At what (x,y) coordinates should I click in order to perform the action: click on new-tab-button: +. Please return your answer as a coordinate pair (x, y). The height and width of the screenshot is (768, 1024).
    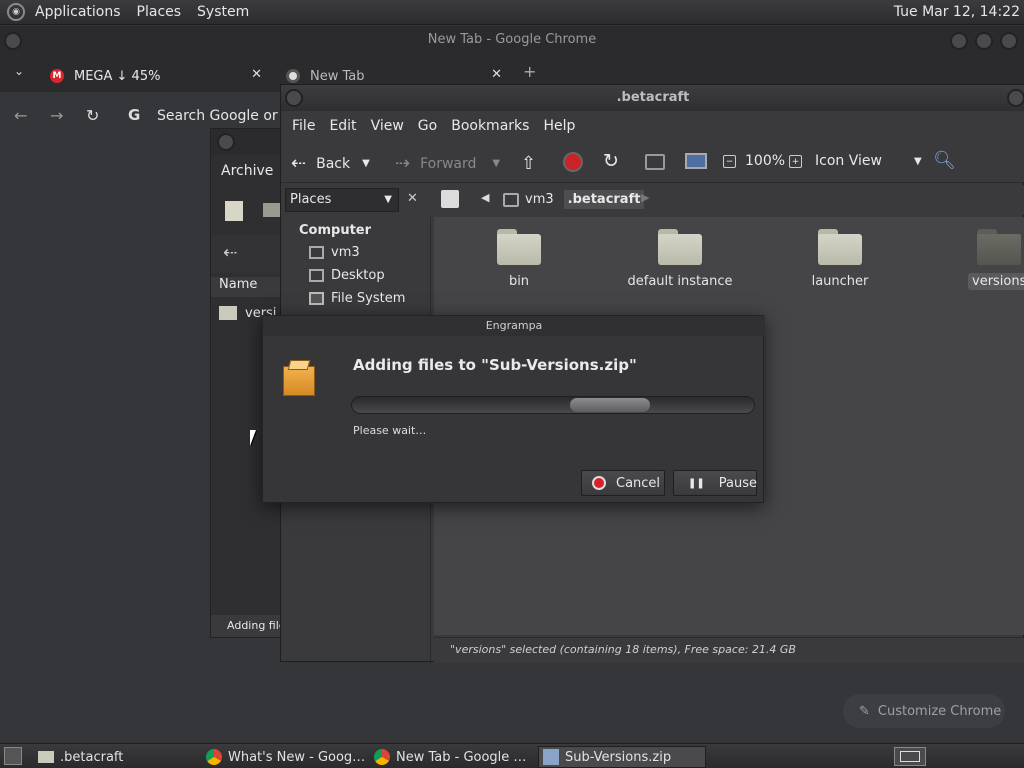
    Looking at the image, I should click on (529, 71).